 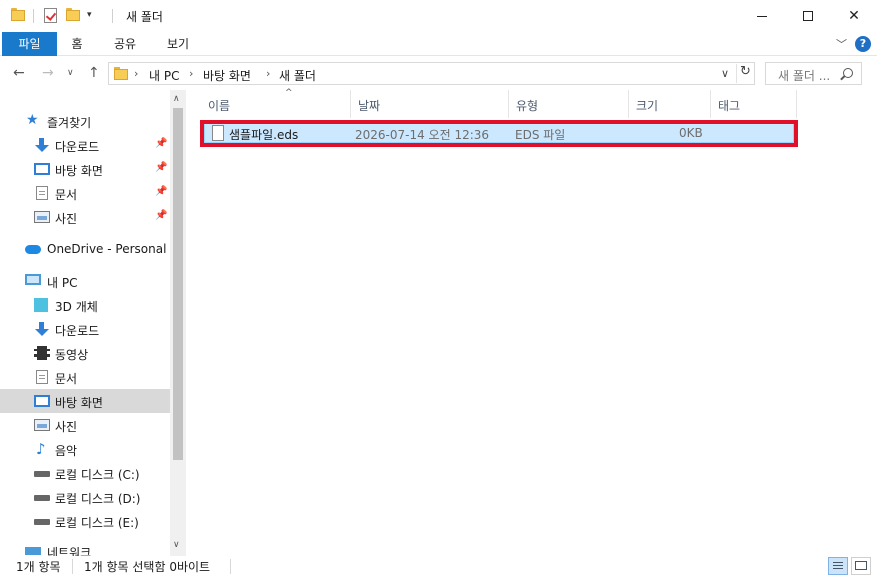 I want to click on nav-desktop-pinned: 바탕 화면 📌, so click(x=85, y=169).